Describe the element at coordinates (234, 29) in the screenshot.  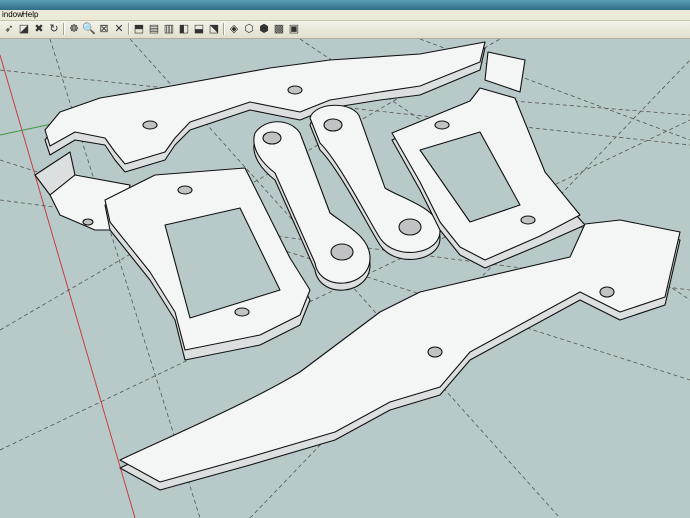
I see `xray-icon: ◈` at that location.